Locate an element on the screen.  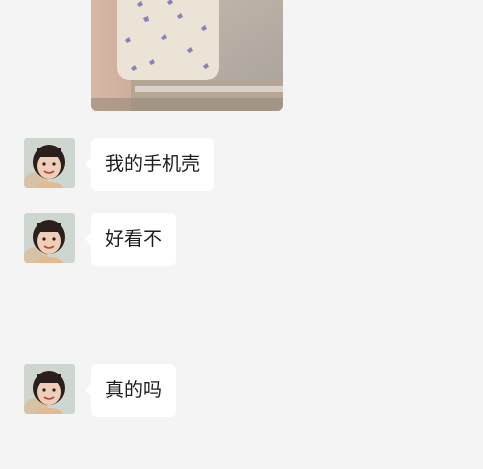
message-bubble: 我的手机壳 is located at coordinates (149, 164).